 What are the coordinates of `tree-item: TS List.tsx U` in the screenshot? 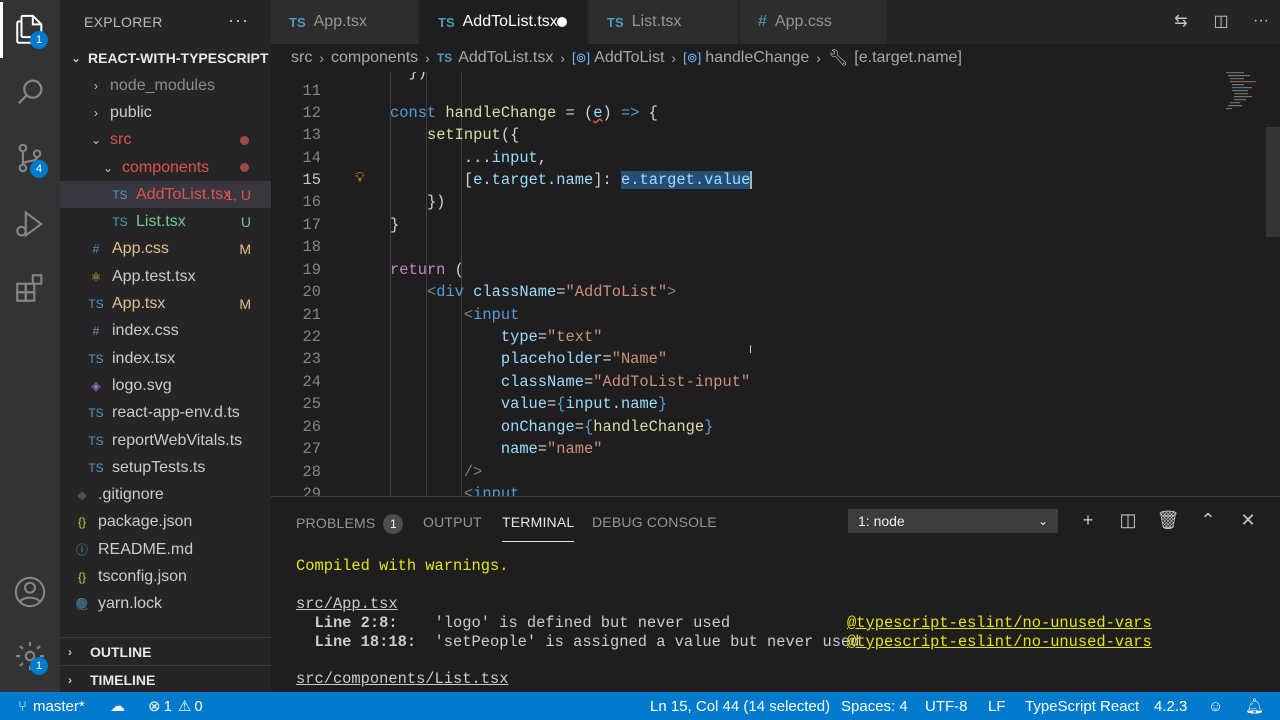 It's located at (165, 221).